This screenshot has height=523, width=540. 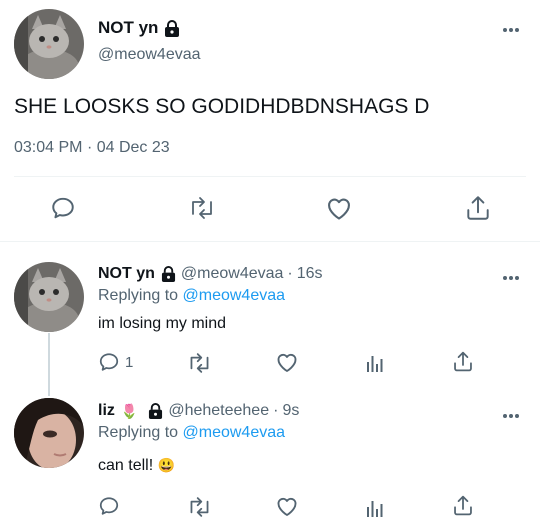 What do you see at coordinates (106, 411) in the screenshot?
I see `reply-display-name: liz` at bounding box center [106, 411].